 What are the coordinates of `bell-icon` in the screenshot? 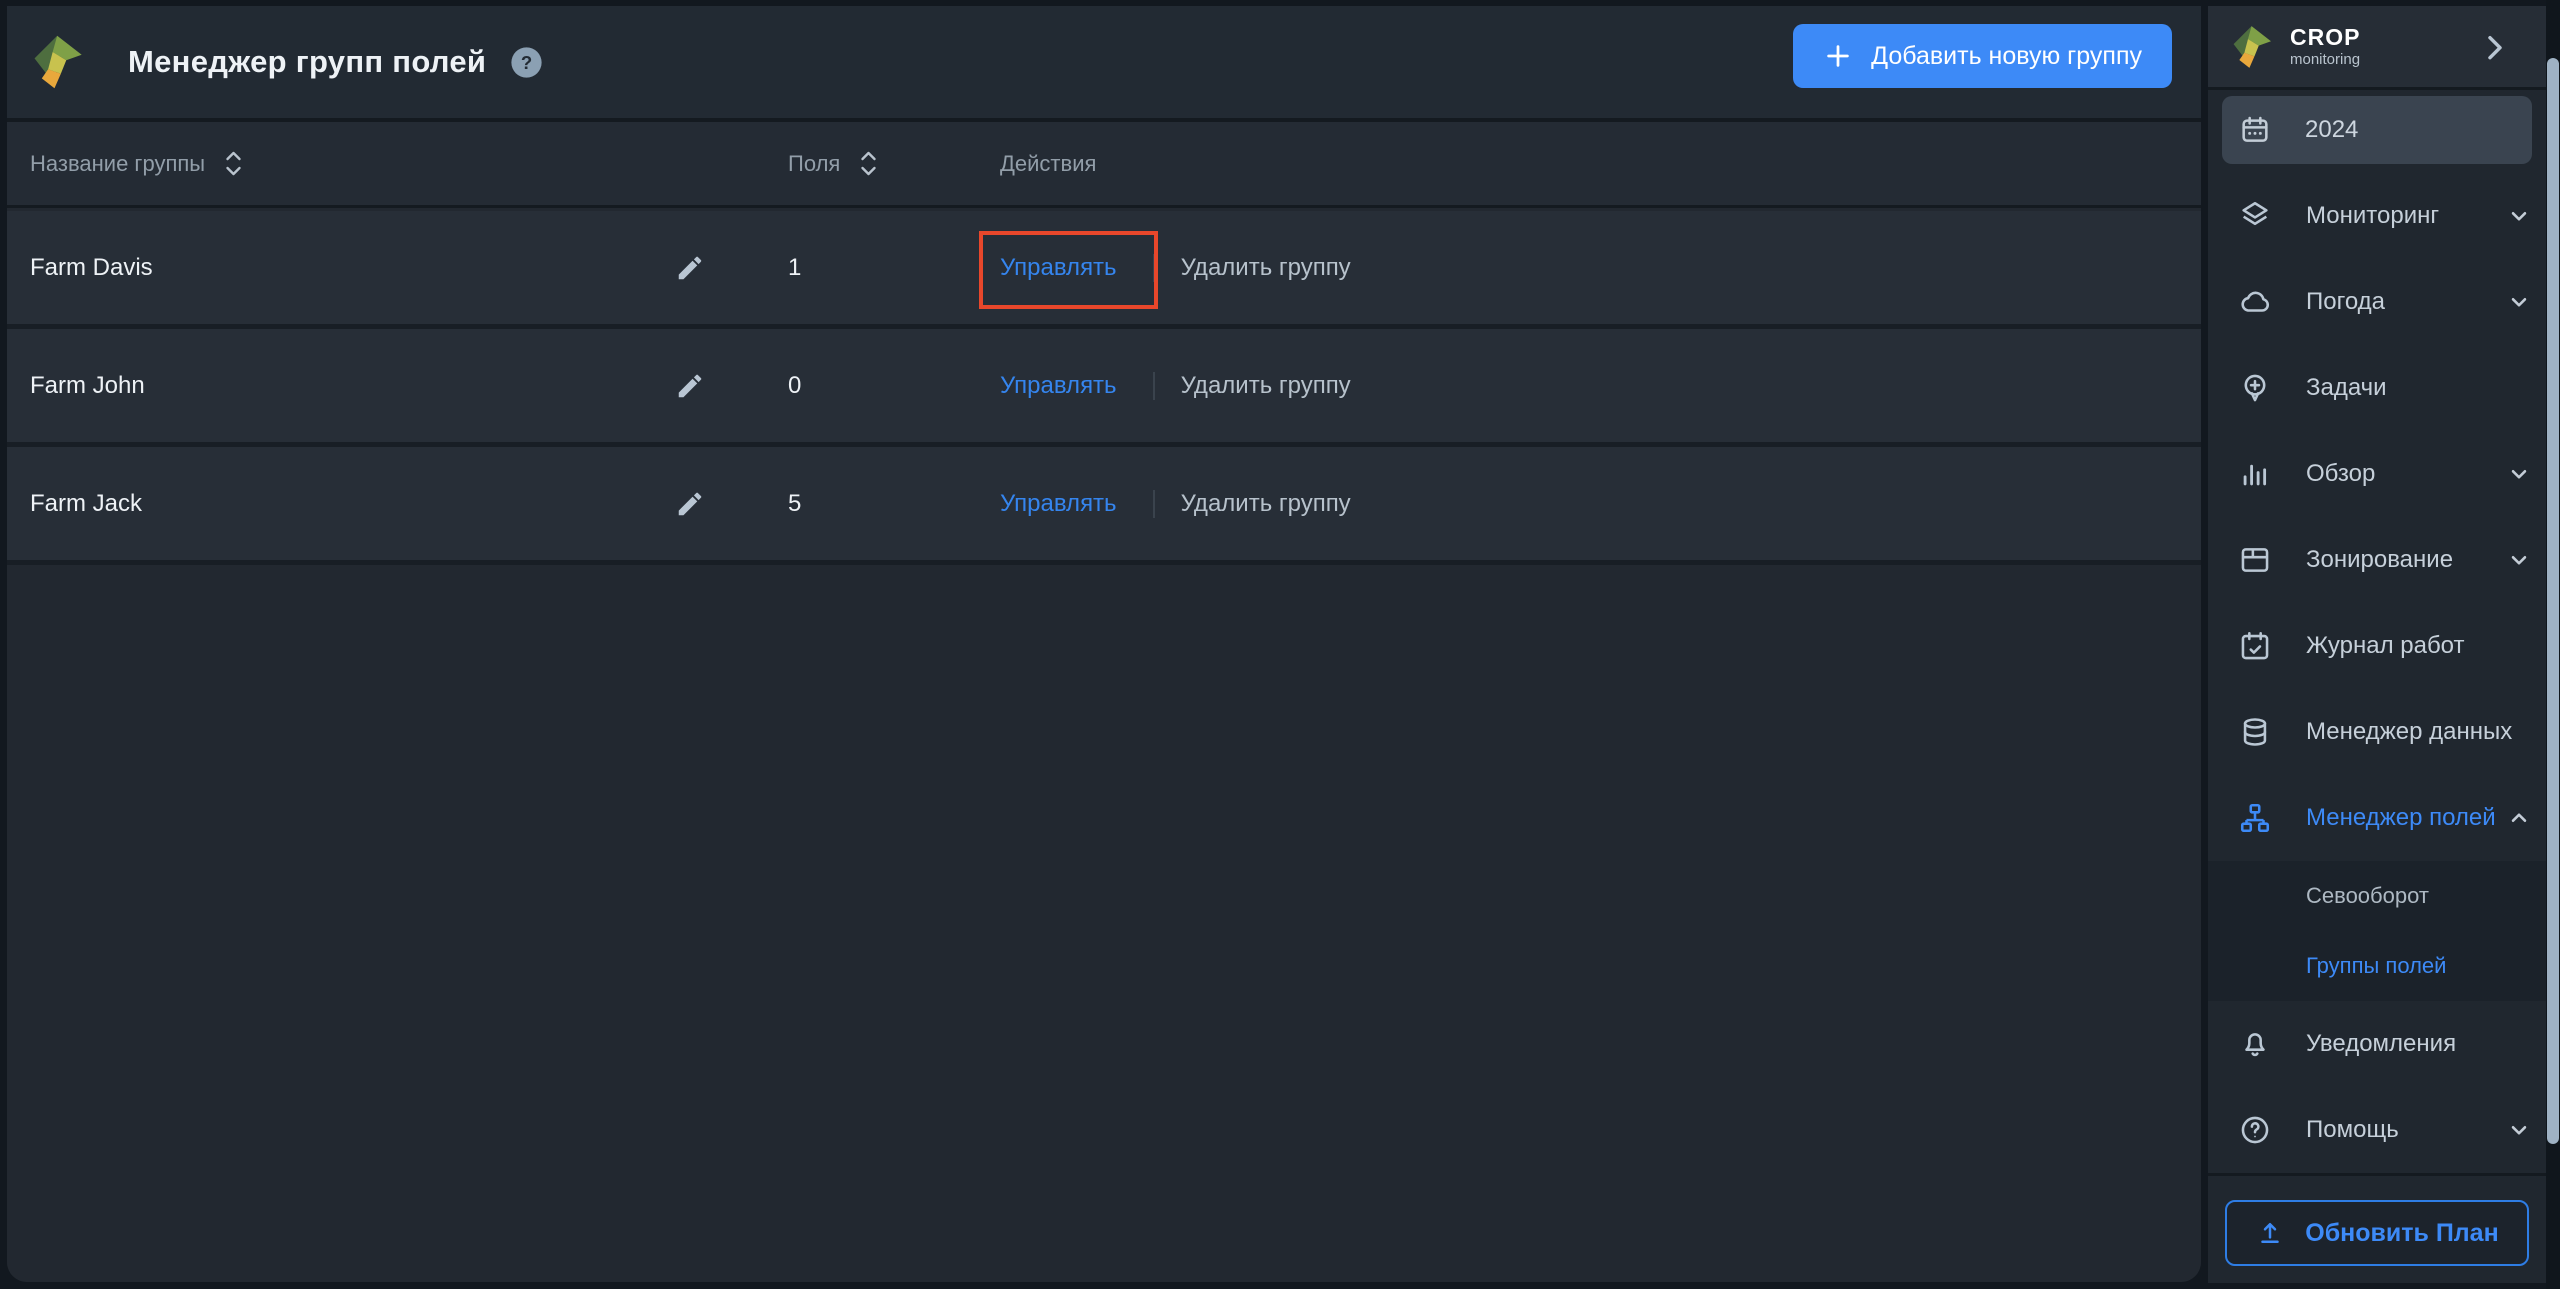 It's located at (2255, 1044).